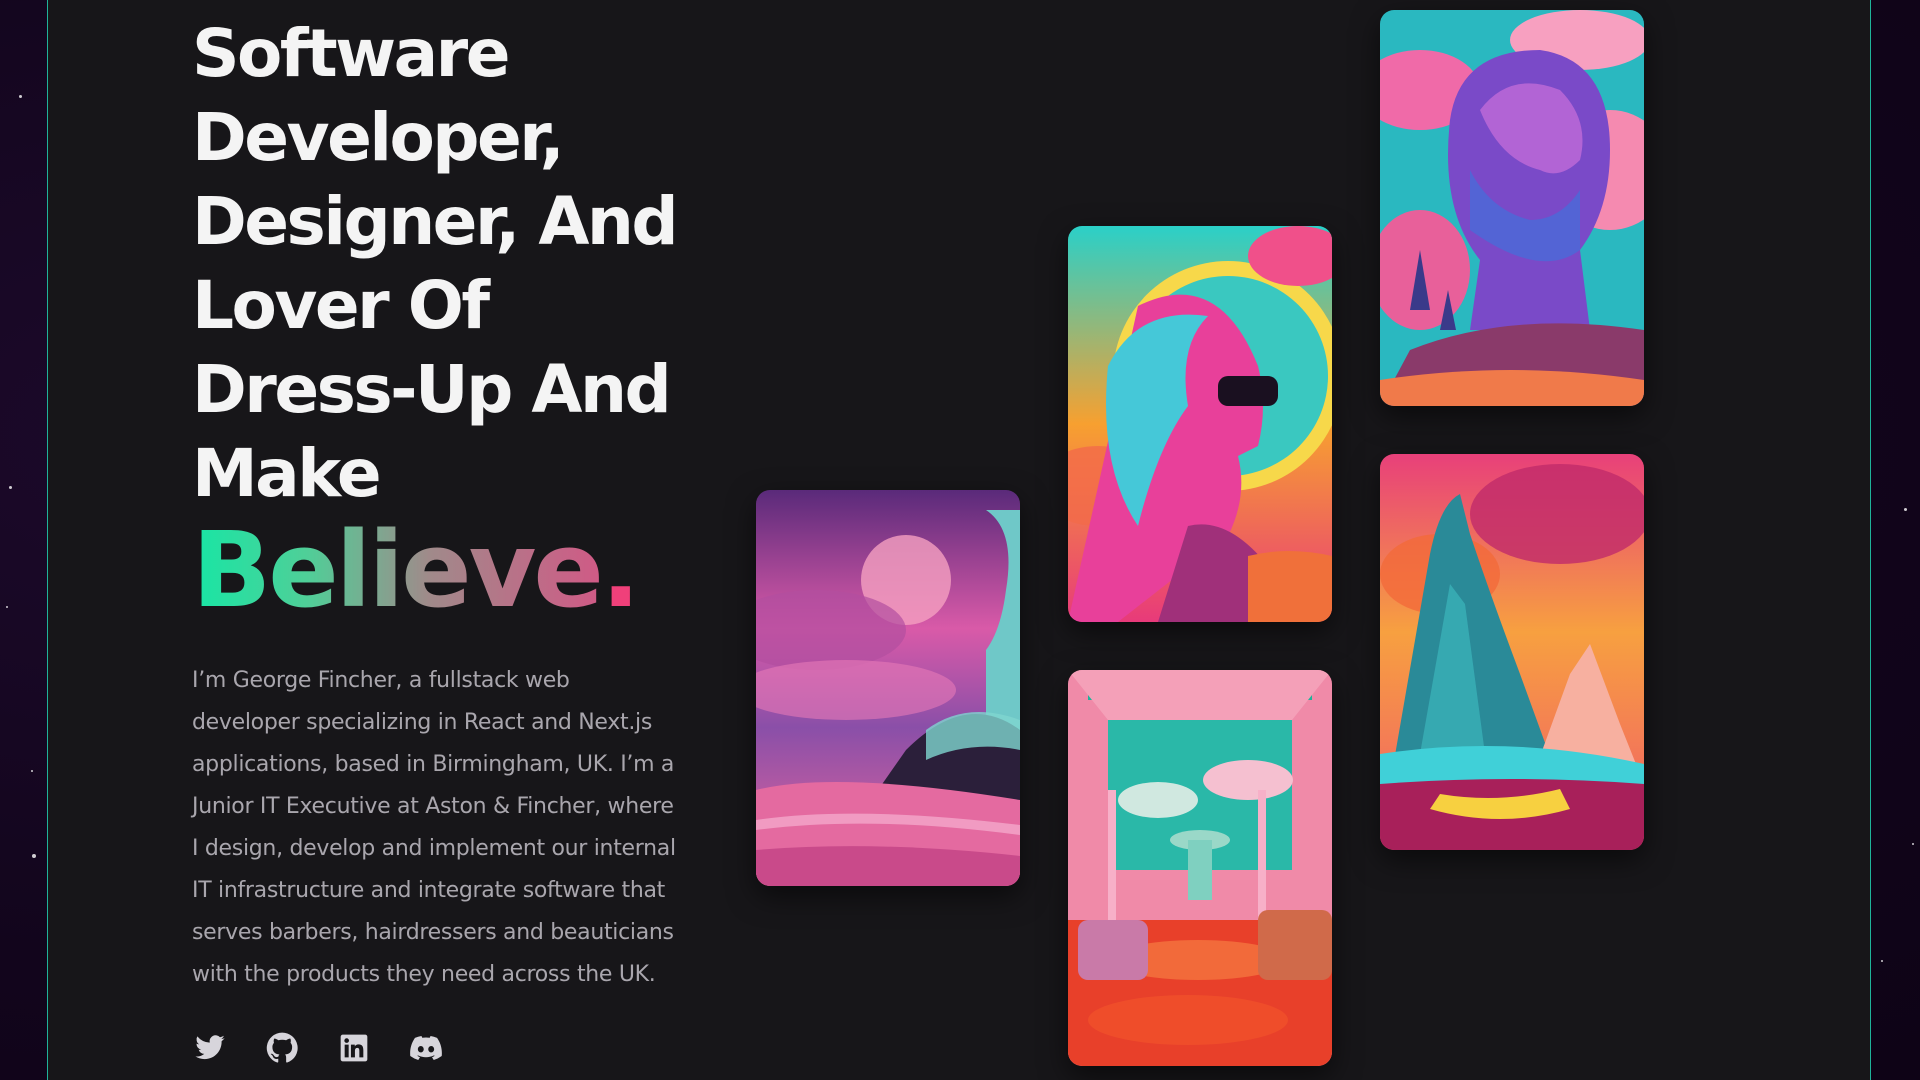 The width and height of the screenshot is (1920, 1080). I want to click on social-links, so click(318, 1048).